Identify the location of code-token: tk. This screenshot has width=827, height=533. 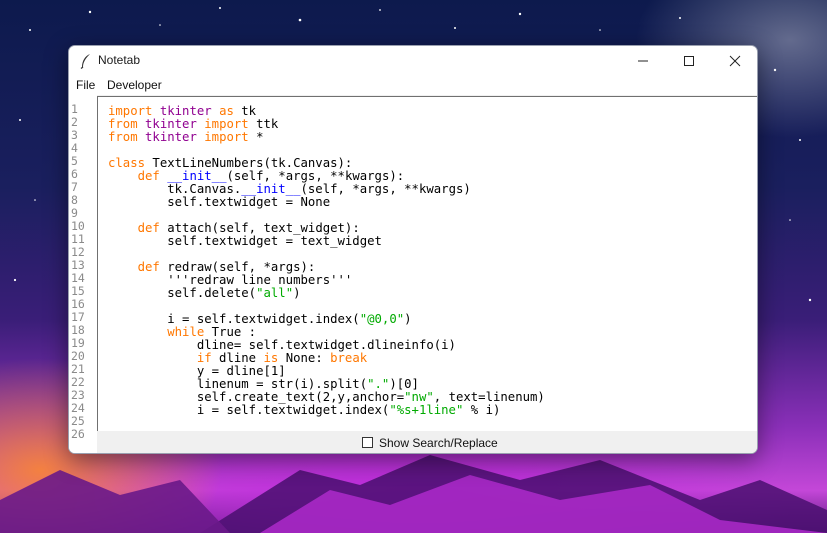
(245, 111).